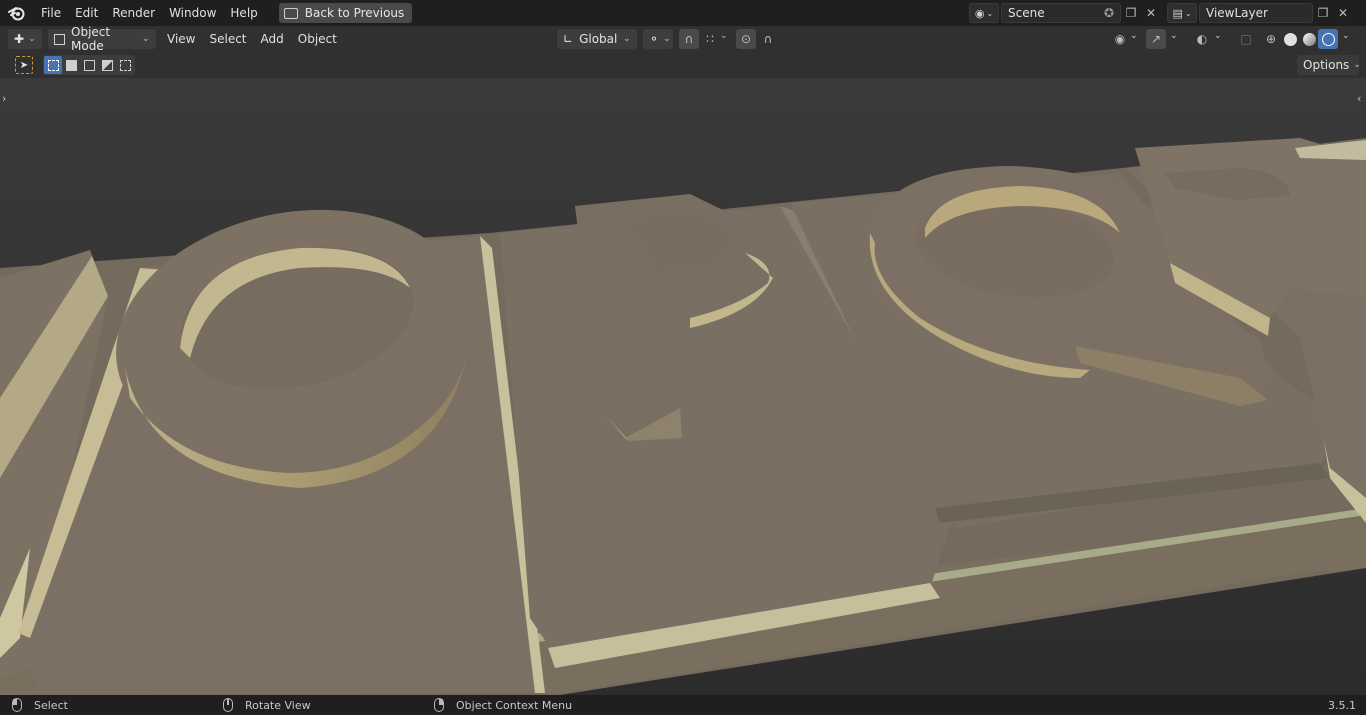 Image resolution: width=1366 pixels, height=715 pixels. Describe the element at coordinates (17, 13) in the screenshot. I see `blender-logo-icon` at that location.